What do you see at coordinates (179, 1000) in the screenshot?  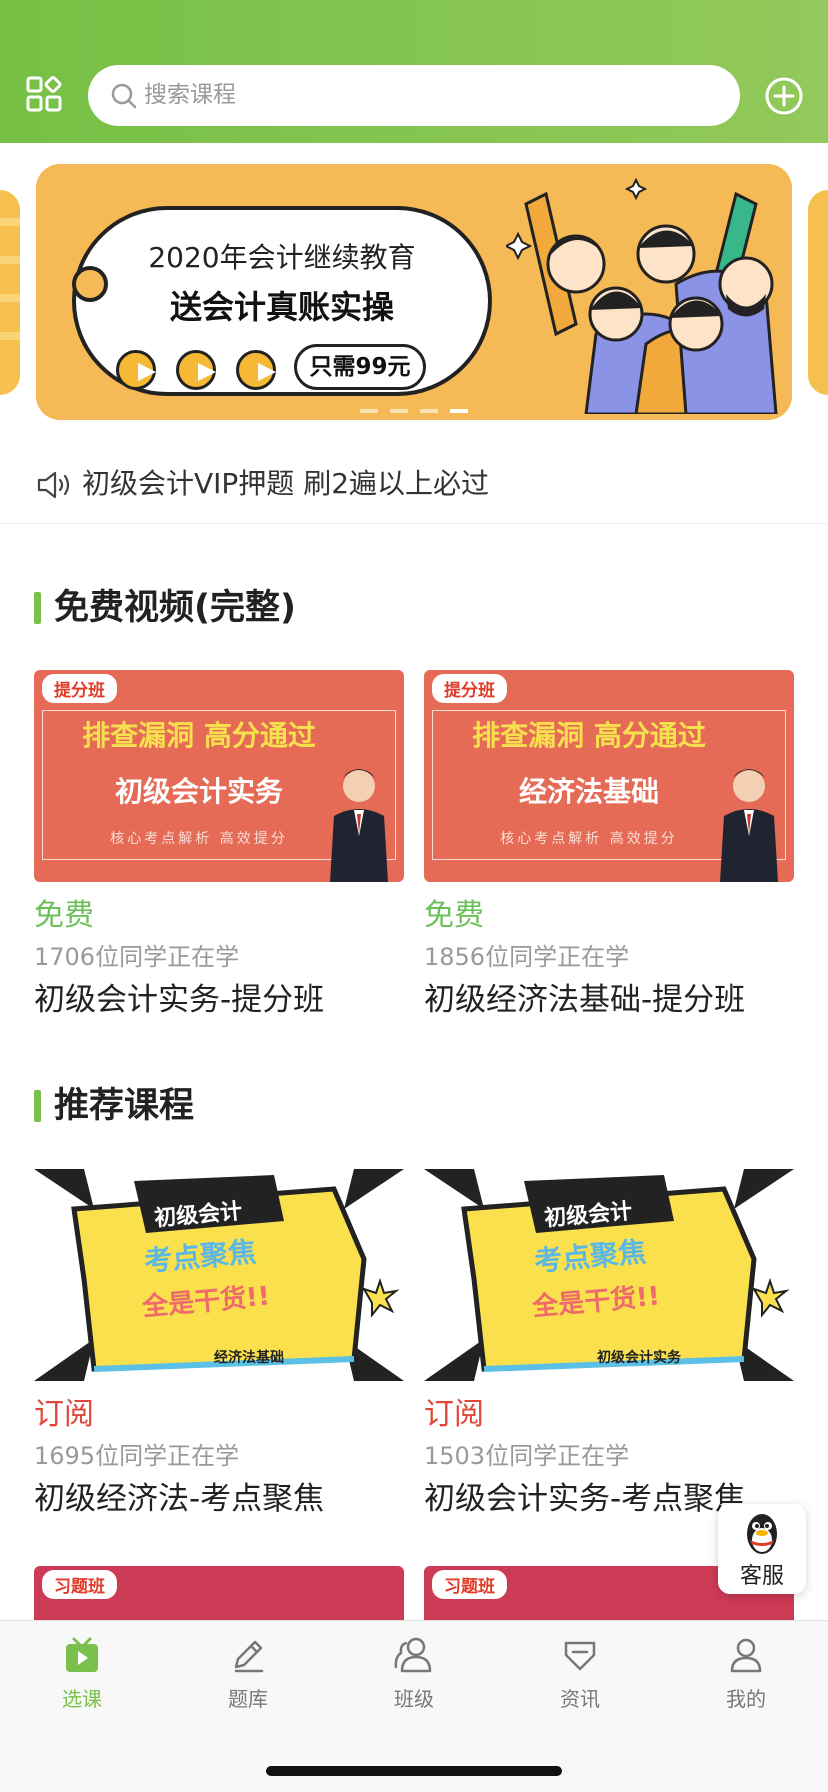 I see `course-title: 初级会计实务-提分班` at bounding box center [179, 1000].